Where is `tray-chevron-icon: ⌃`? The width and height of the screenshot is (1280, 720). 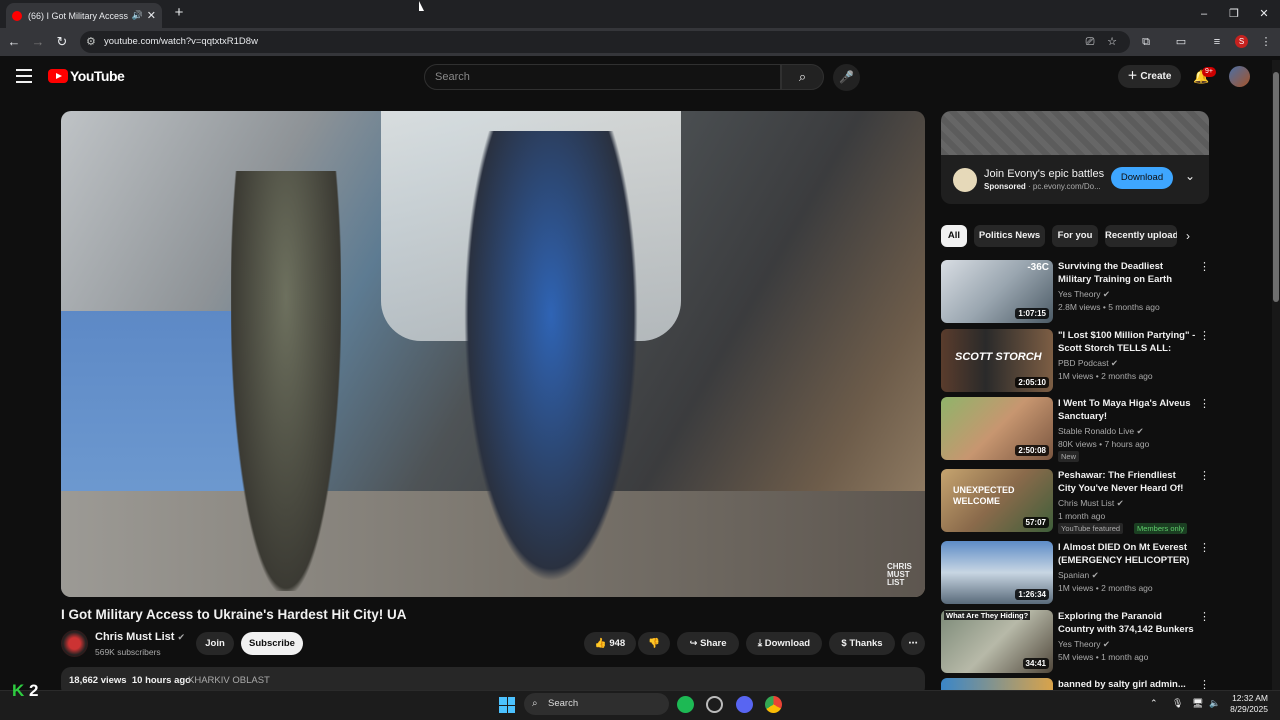
tray-chevron-icon: ⌃ is located at coordinates (1154, 703).